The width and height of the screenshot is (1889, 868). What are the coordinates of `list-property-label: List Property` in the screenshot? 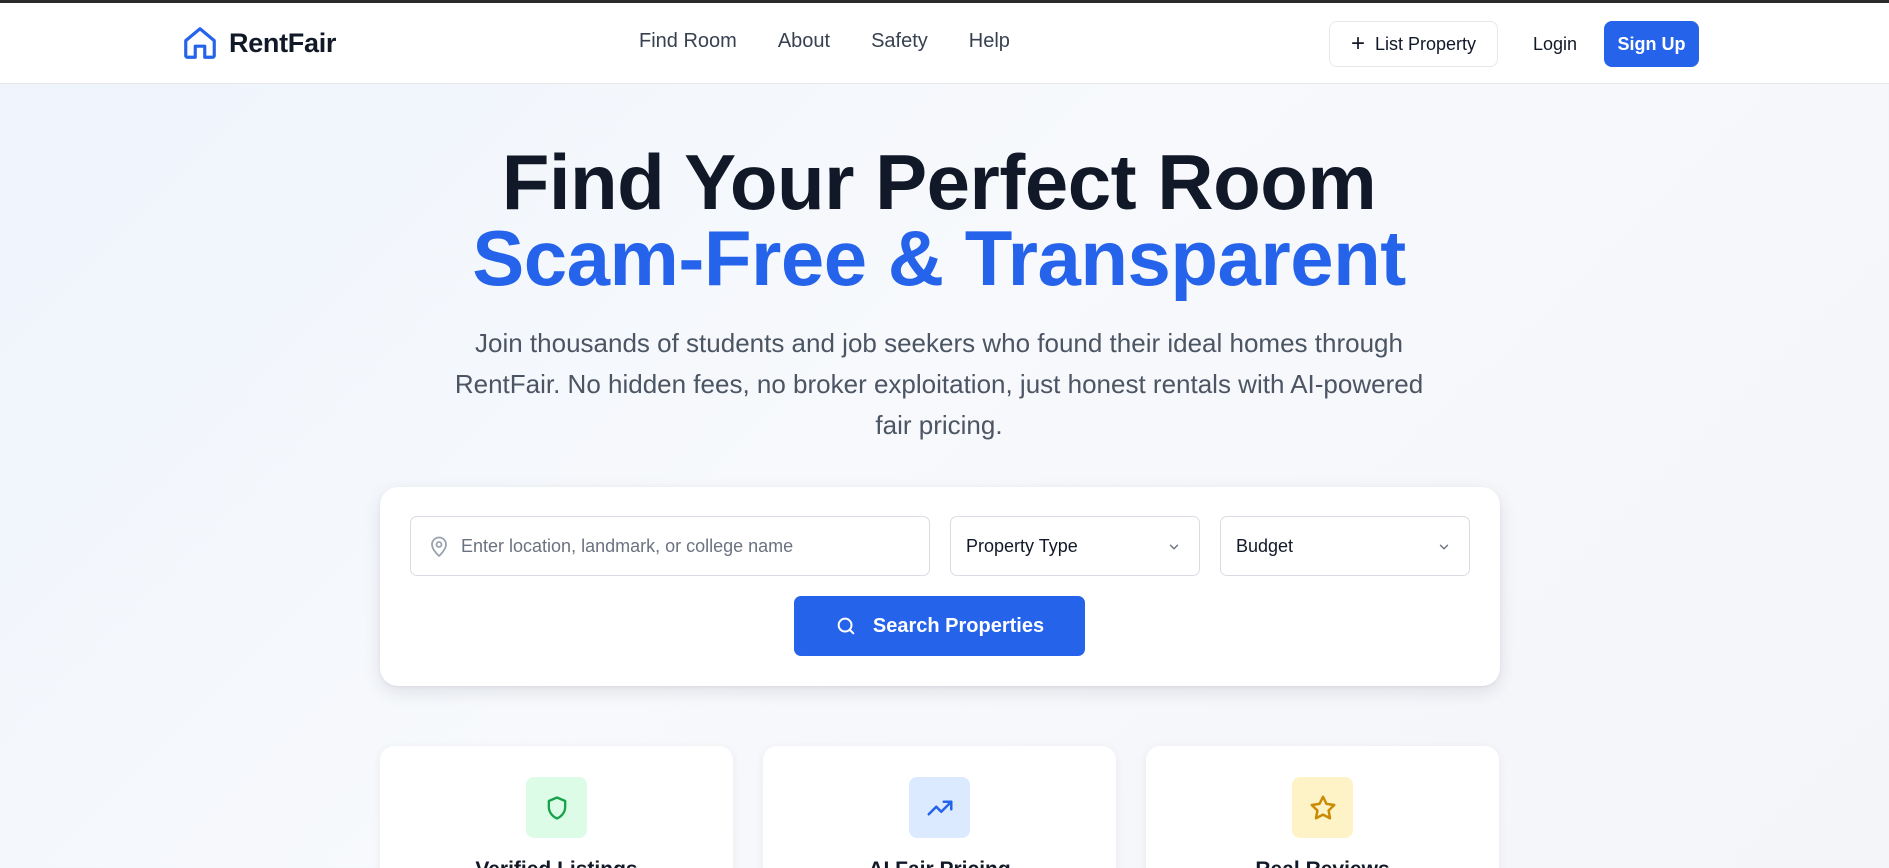 It's located at (1425, 43).